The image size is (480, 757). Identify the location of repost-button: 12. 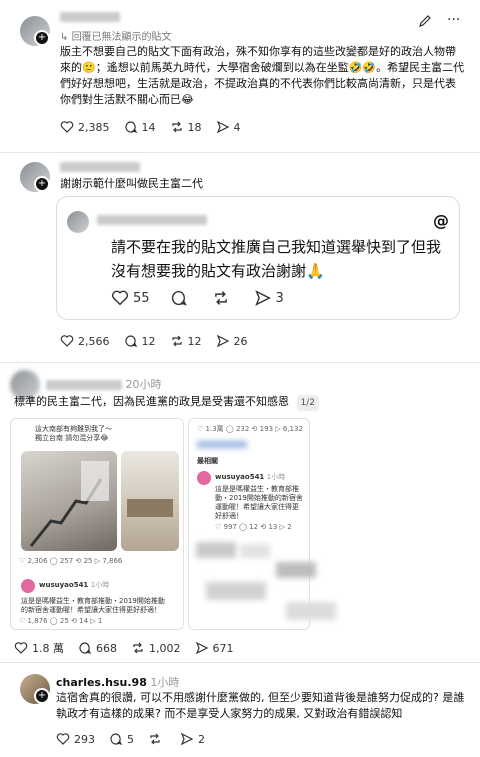
(186, 341).